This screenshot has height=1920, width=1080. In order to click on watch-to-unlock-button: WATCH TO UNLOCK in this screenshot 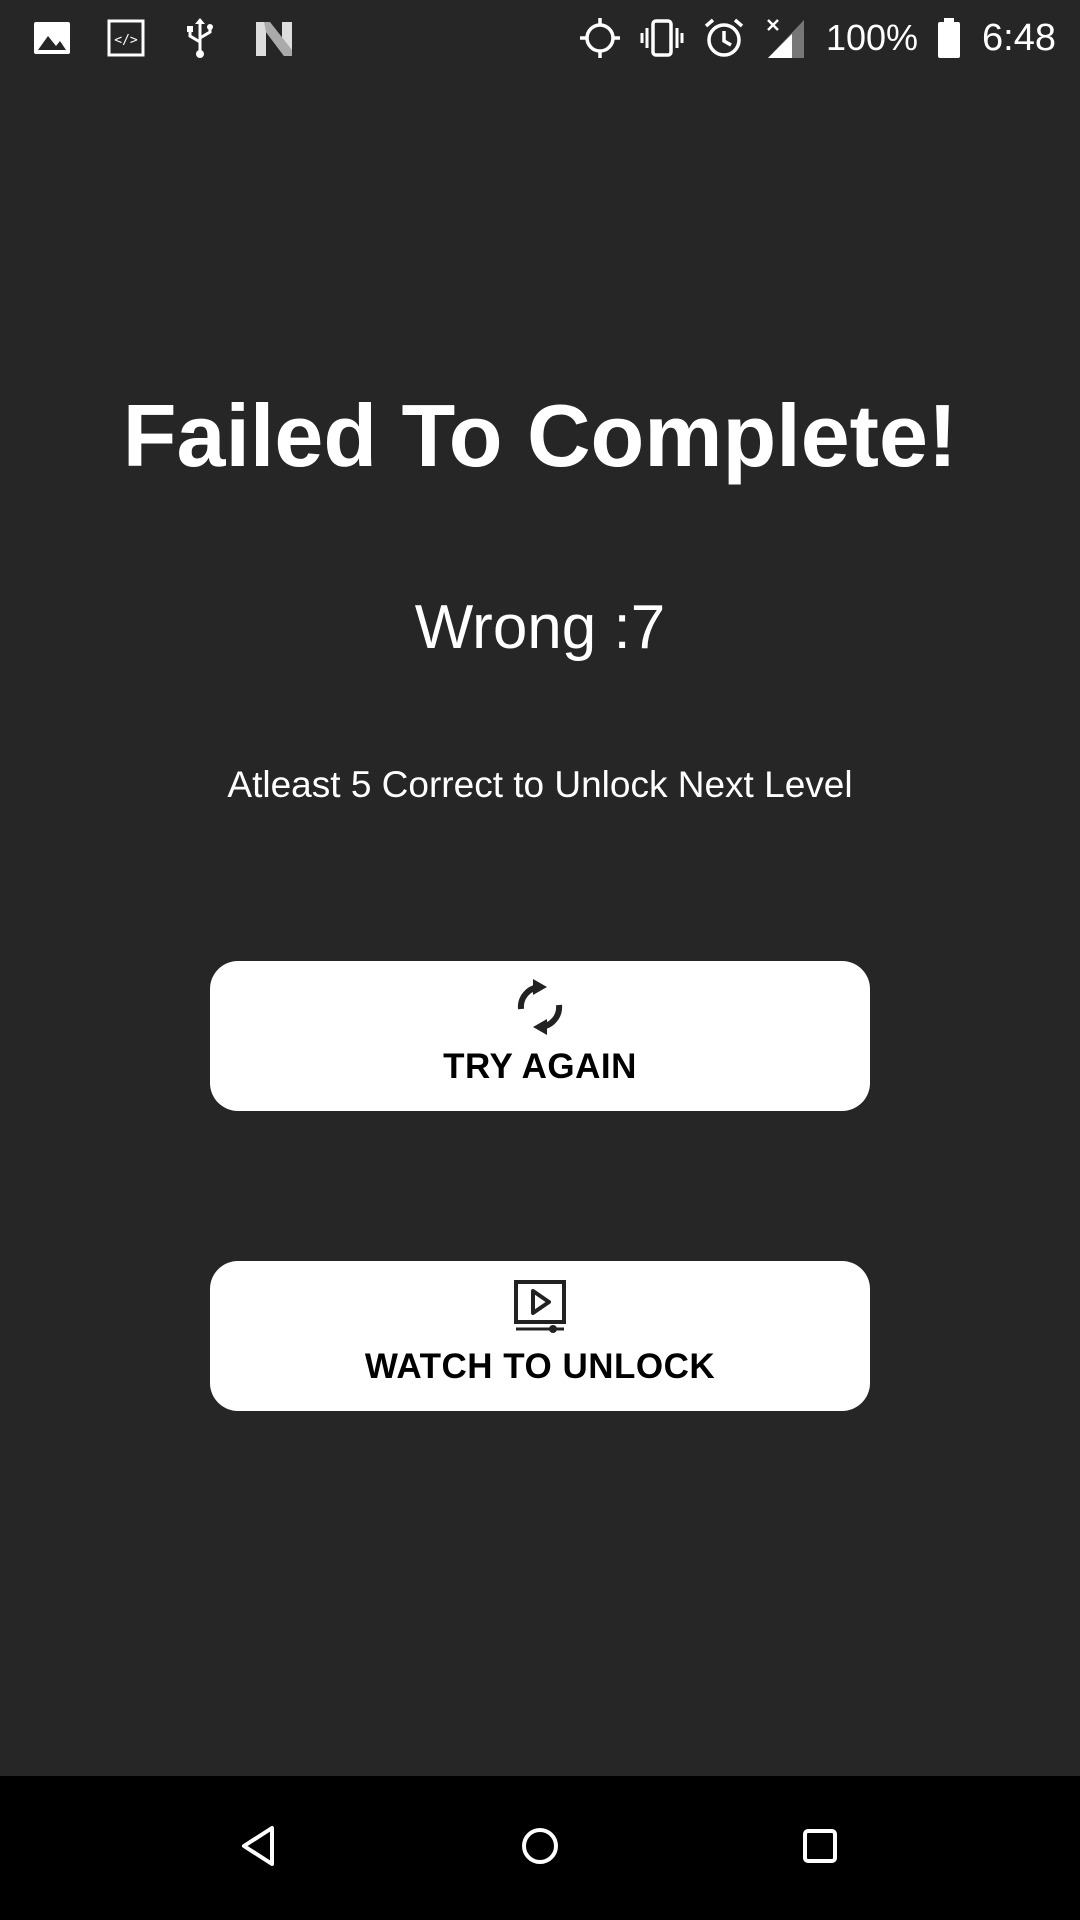, I will do `click(540, 1336)`.